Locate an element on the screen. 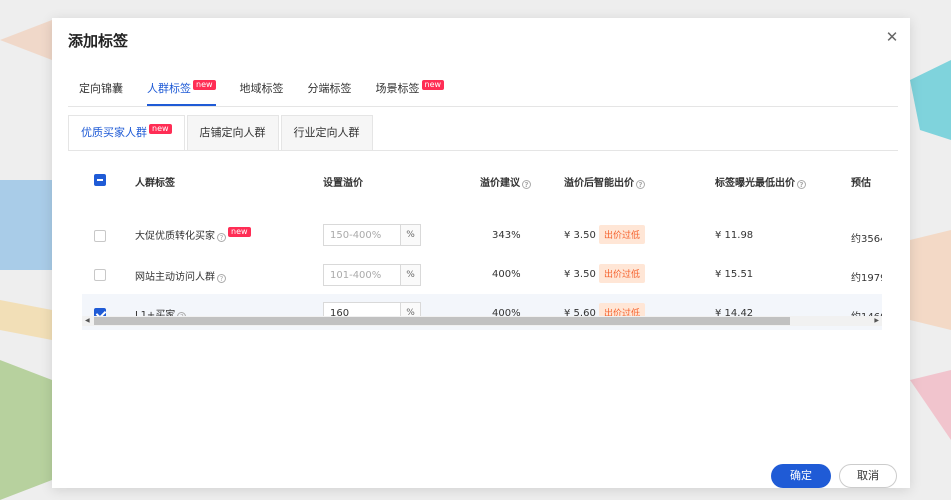 Image resolution: width=951 pixels, height=500 pixels. subtab-industry-crowd: 行业定向人群 is located at coordinates (326, 133).